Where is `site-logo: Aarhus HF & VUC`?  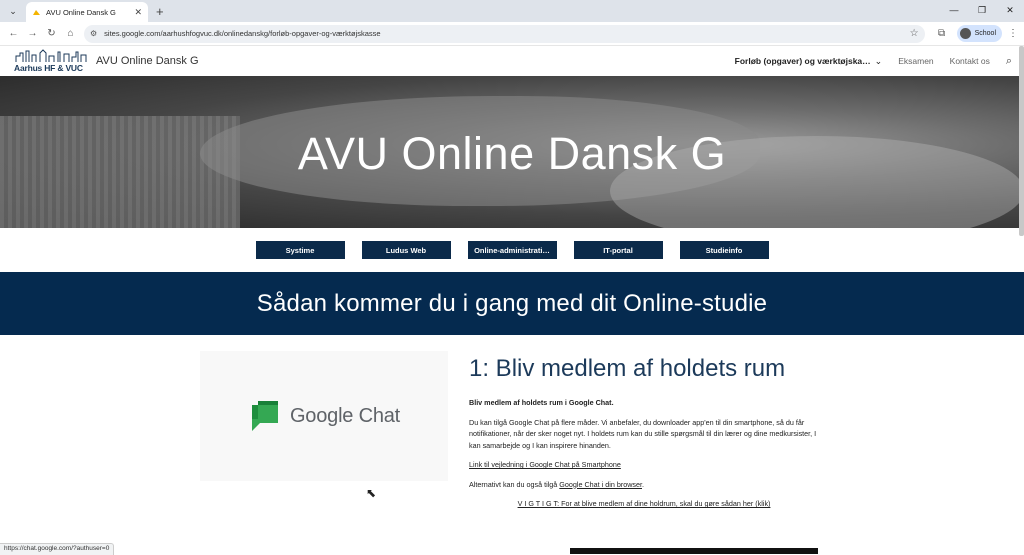
site-logo: Aarhus HF & VUC is located at coordinates (51, 61).